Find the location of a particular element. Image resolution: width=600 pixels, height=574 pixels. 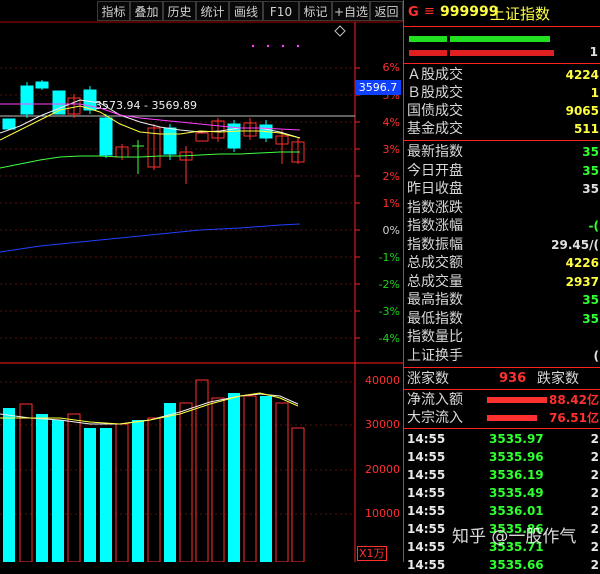

row-value: 4224 is located at coordinates (582, 75).